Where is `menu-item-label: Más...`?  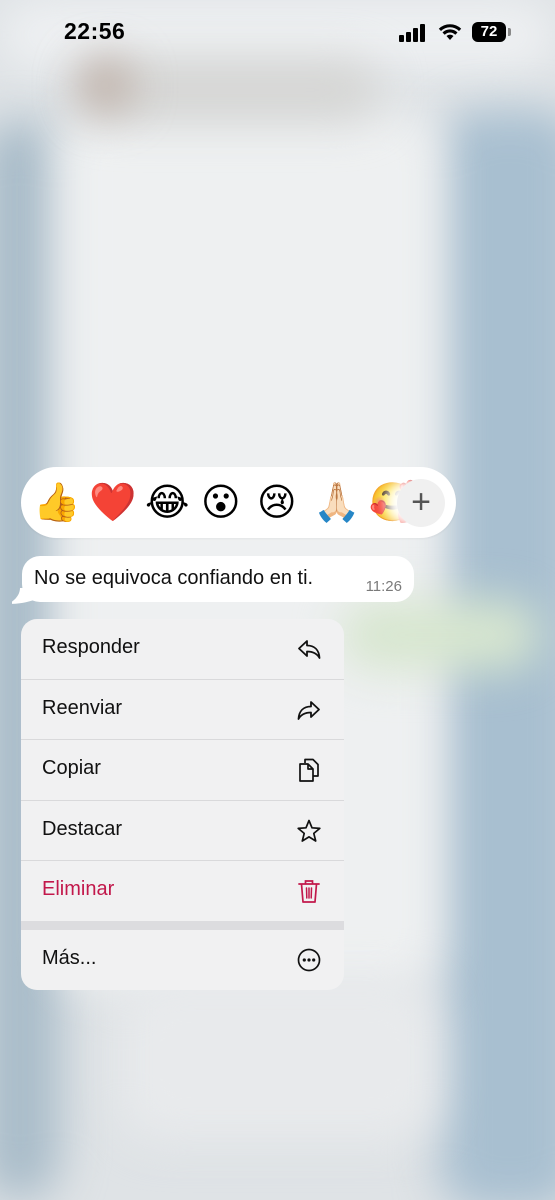
menu-item-label: Más... is located at coordinates (69, 958).